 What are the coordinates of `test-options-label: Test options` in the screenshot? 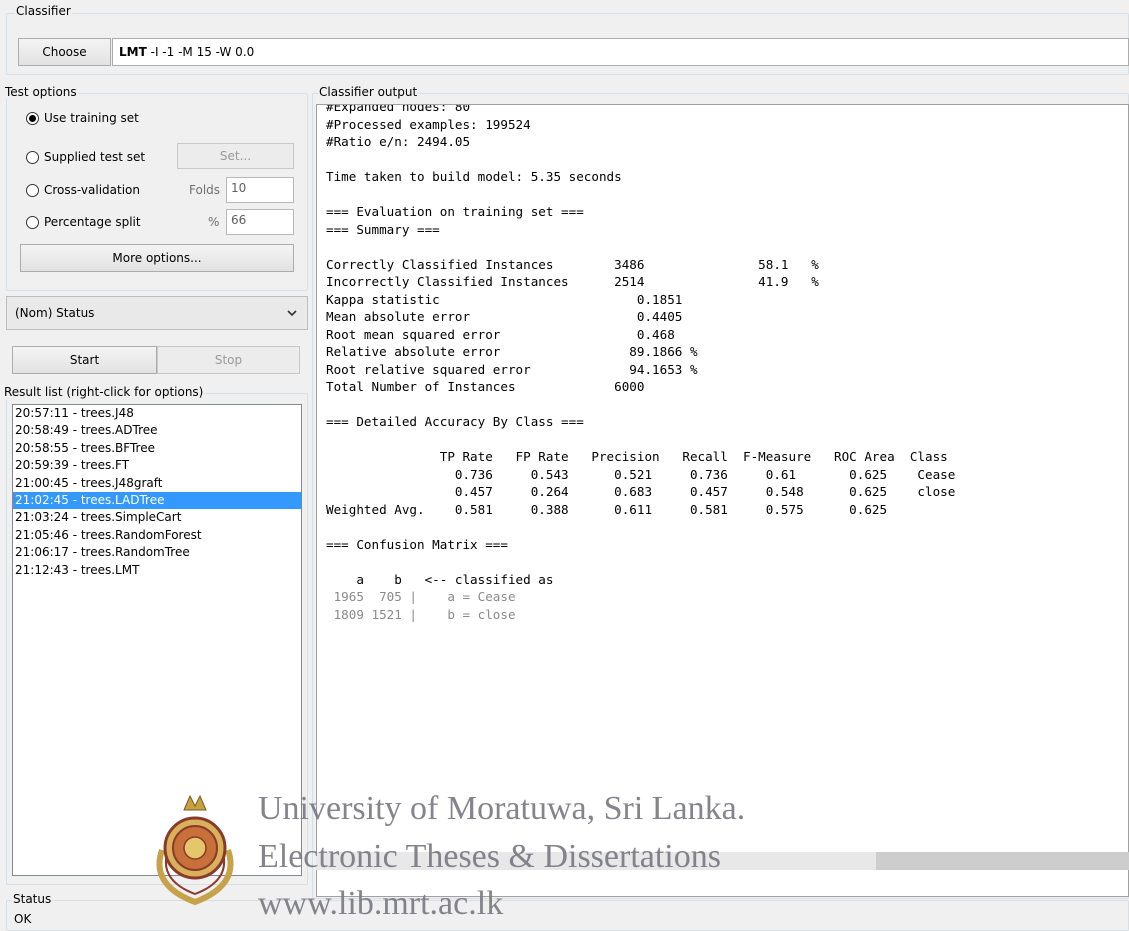 It's located at (41, 92).